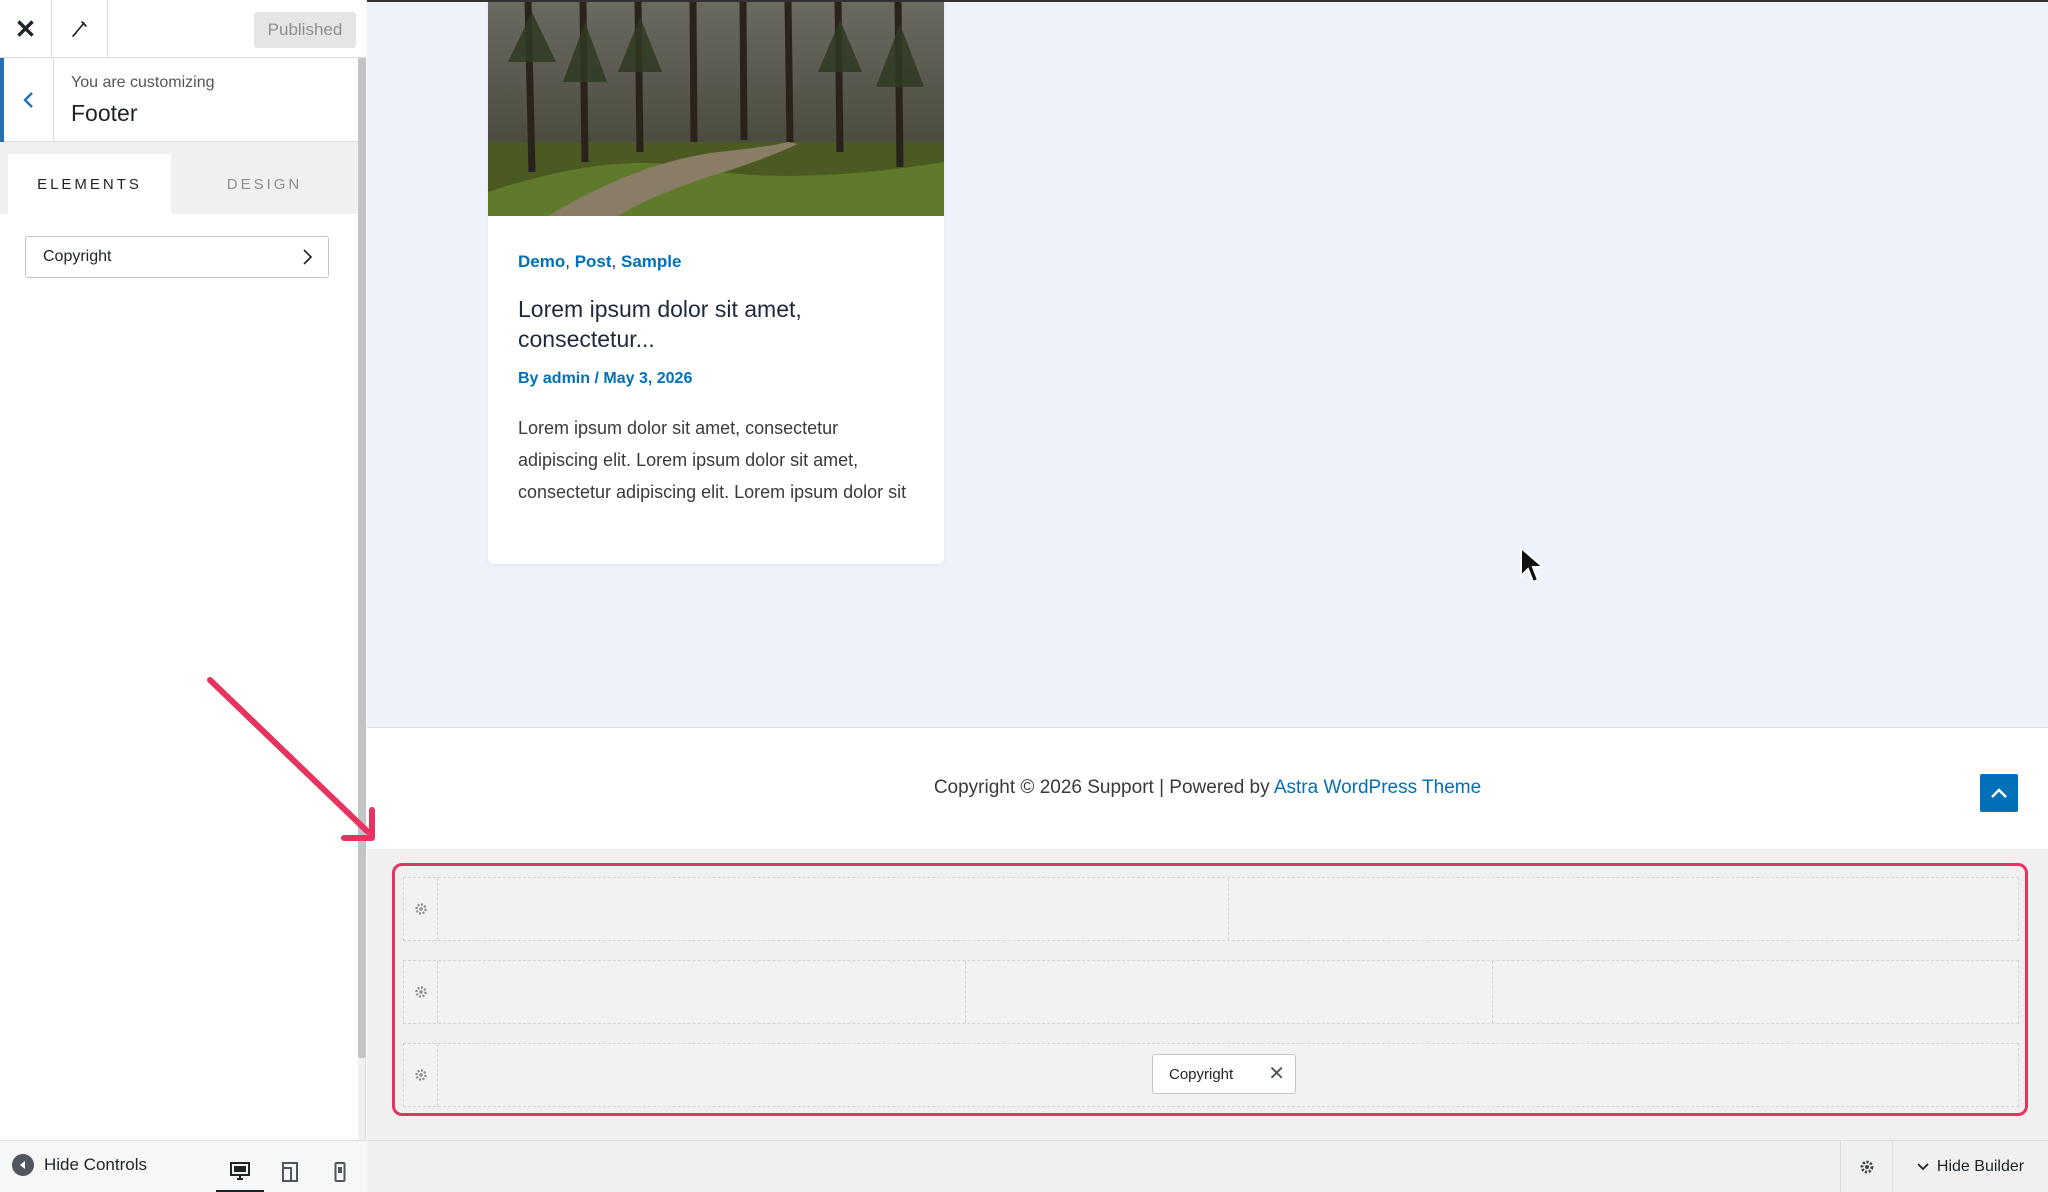 This screenshot has width=2048, height=1192. What do you see at coordinates (23, 1165) in the screenshot?
I see `collapse-icon` at bounding box center [23, 1165].